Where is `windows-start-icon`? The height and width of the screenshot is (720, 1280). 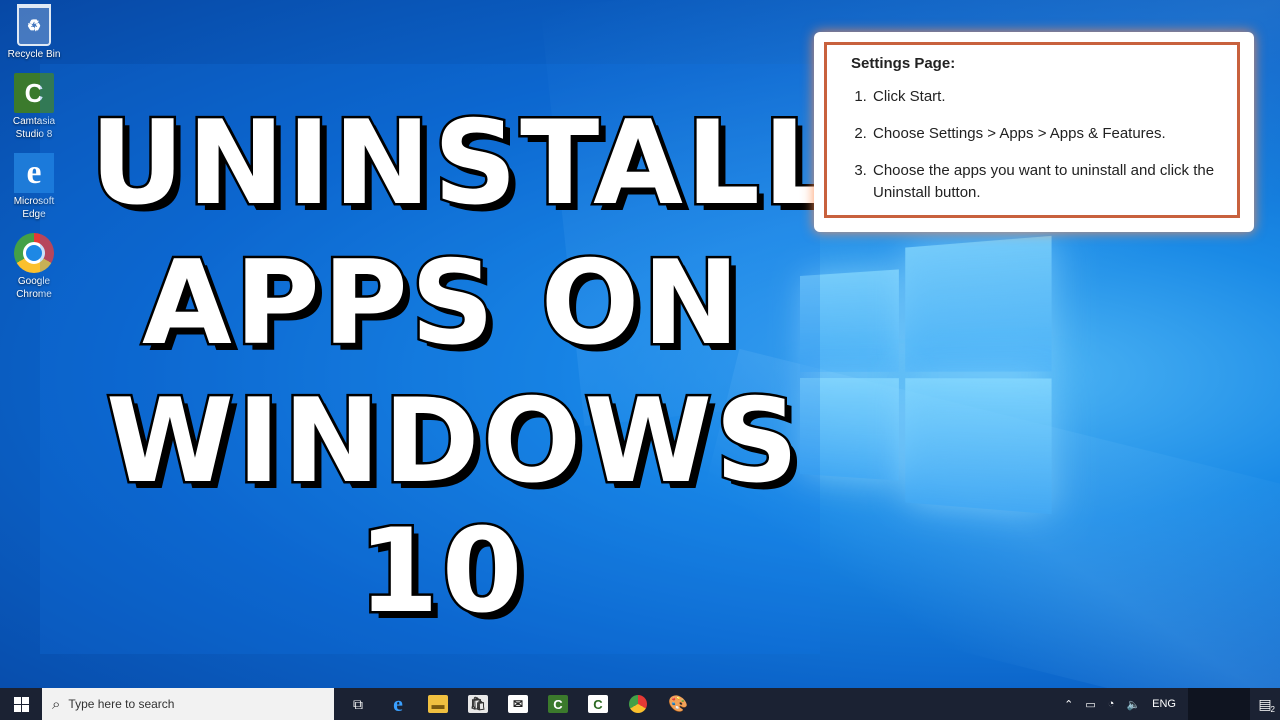 windows-start-icon is located at coordinates (21, 704).